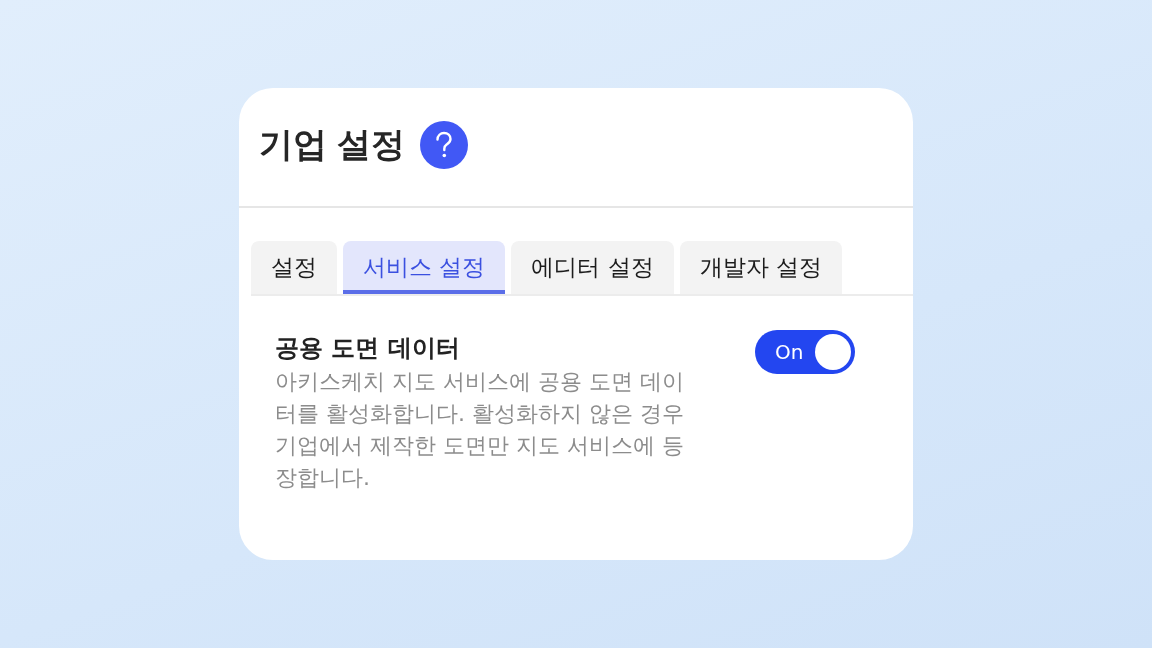  Describe the element at coordinates (805, 352) in the screenshot. I see `toggle-switch: On` at that location.